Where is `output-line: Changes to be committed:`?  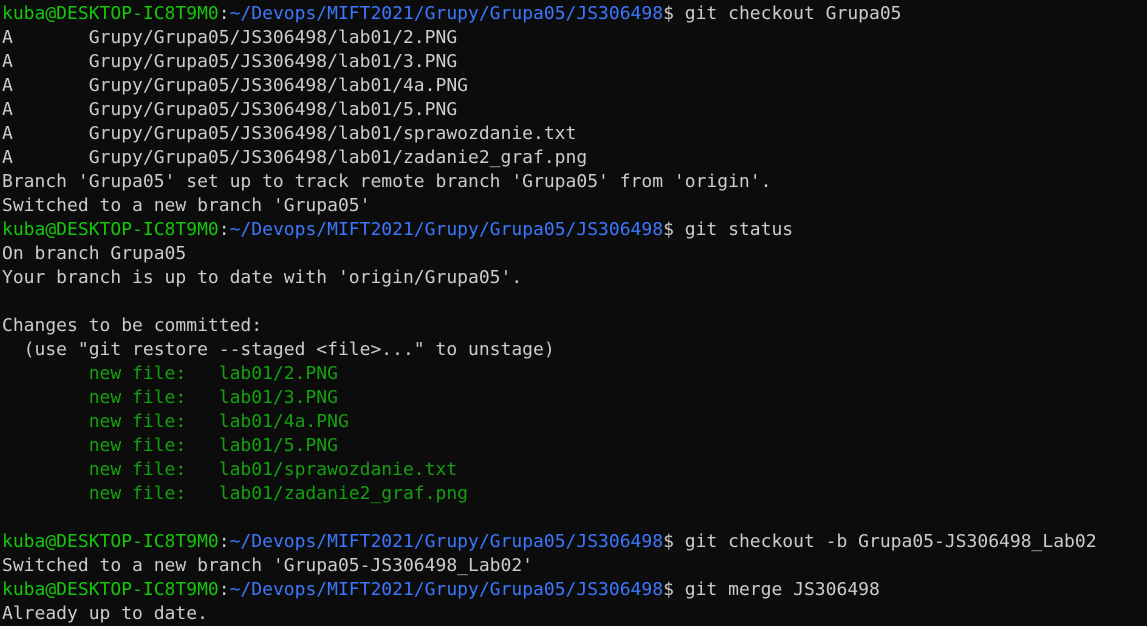
output-line: Changes to be committed: is located at coordinates (132, 325).